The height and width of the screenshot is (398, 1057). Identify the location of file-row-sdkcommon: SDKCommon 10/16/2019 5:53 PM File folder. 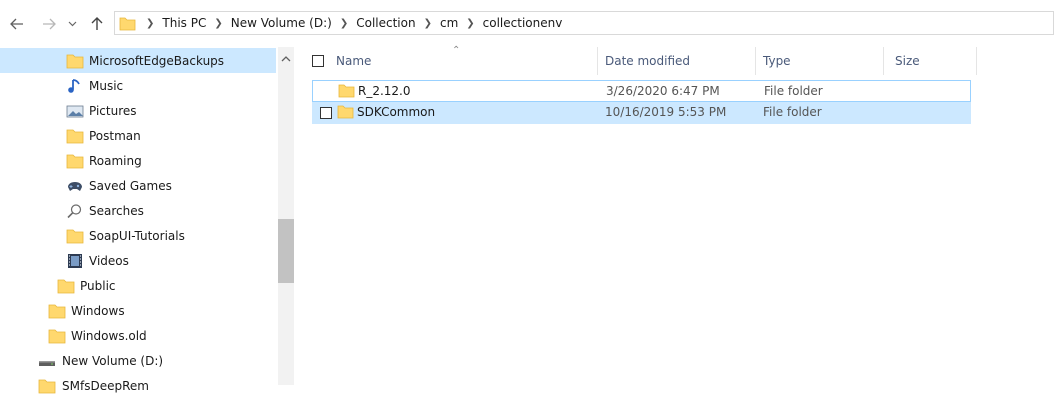
(641, 113).